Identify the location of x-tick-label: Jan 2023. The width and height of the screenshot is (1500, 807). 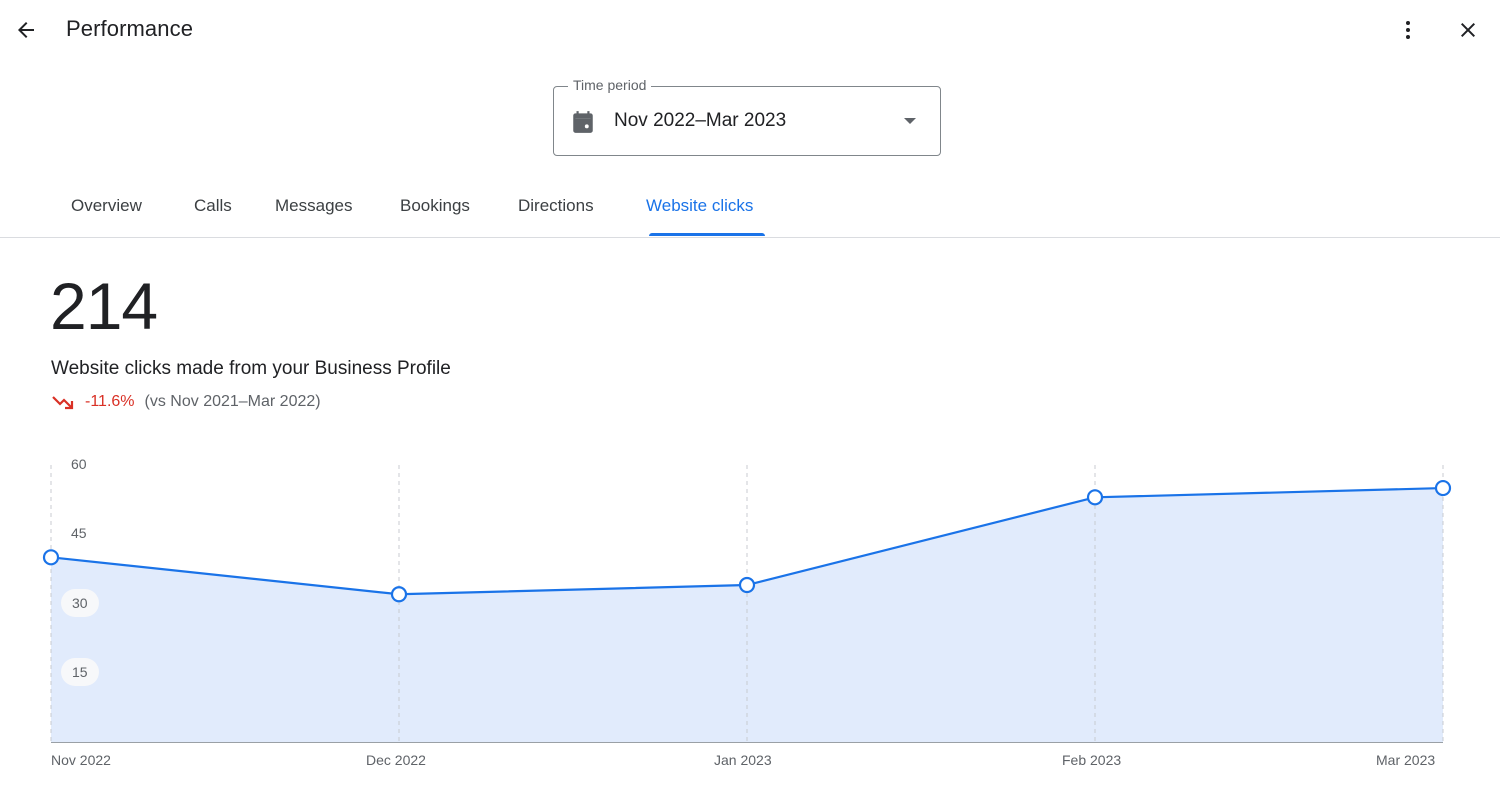
(743, 760).